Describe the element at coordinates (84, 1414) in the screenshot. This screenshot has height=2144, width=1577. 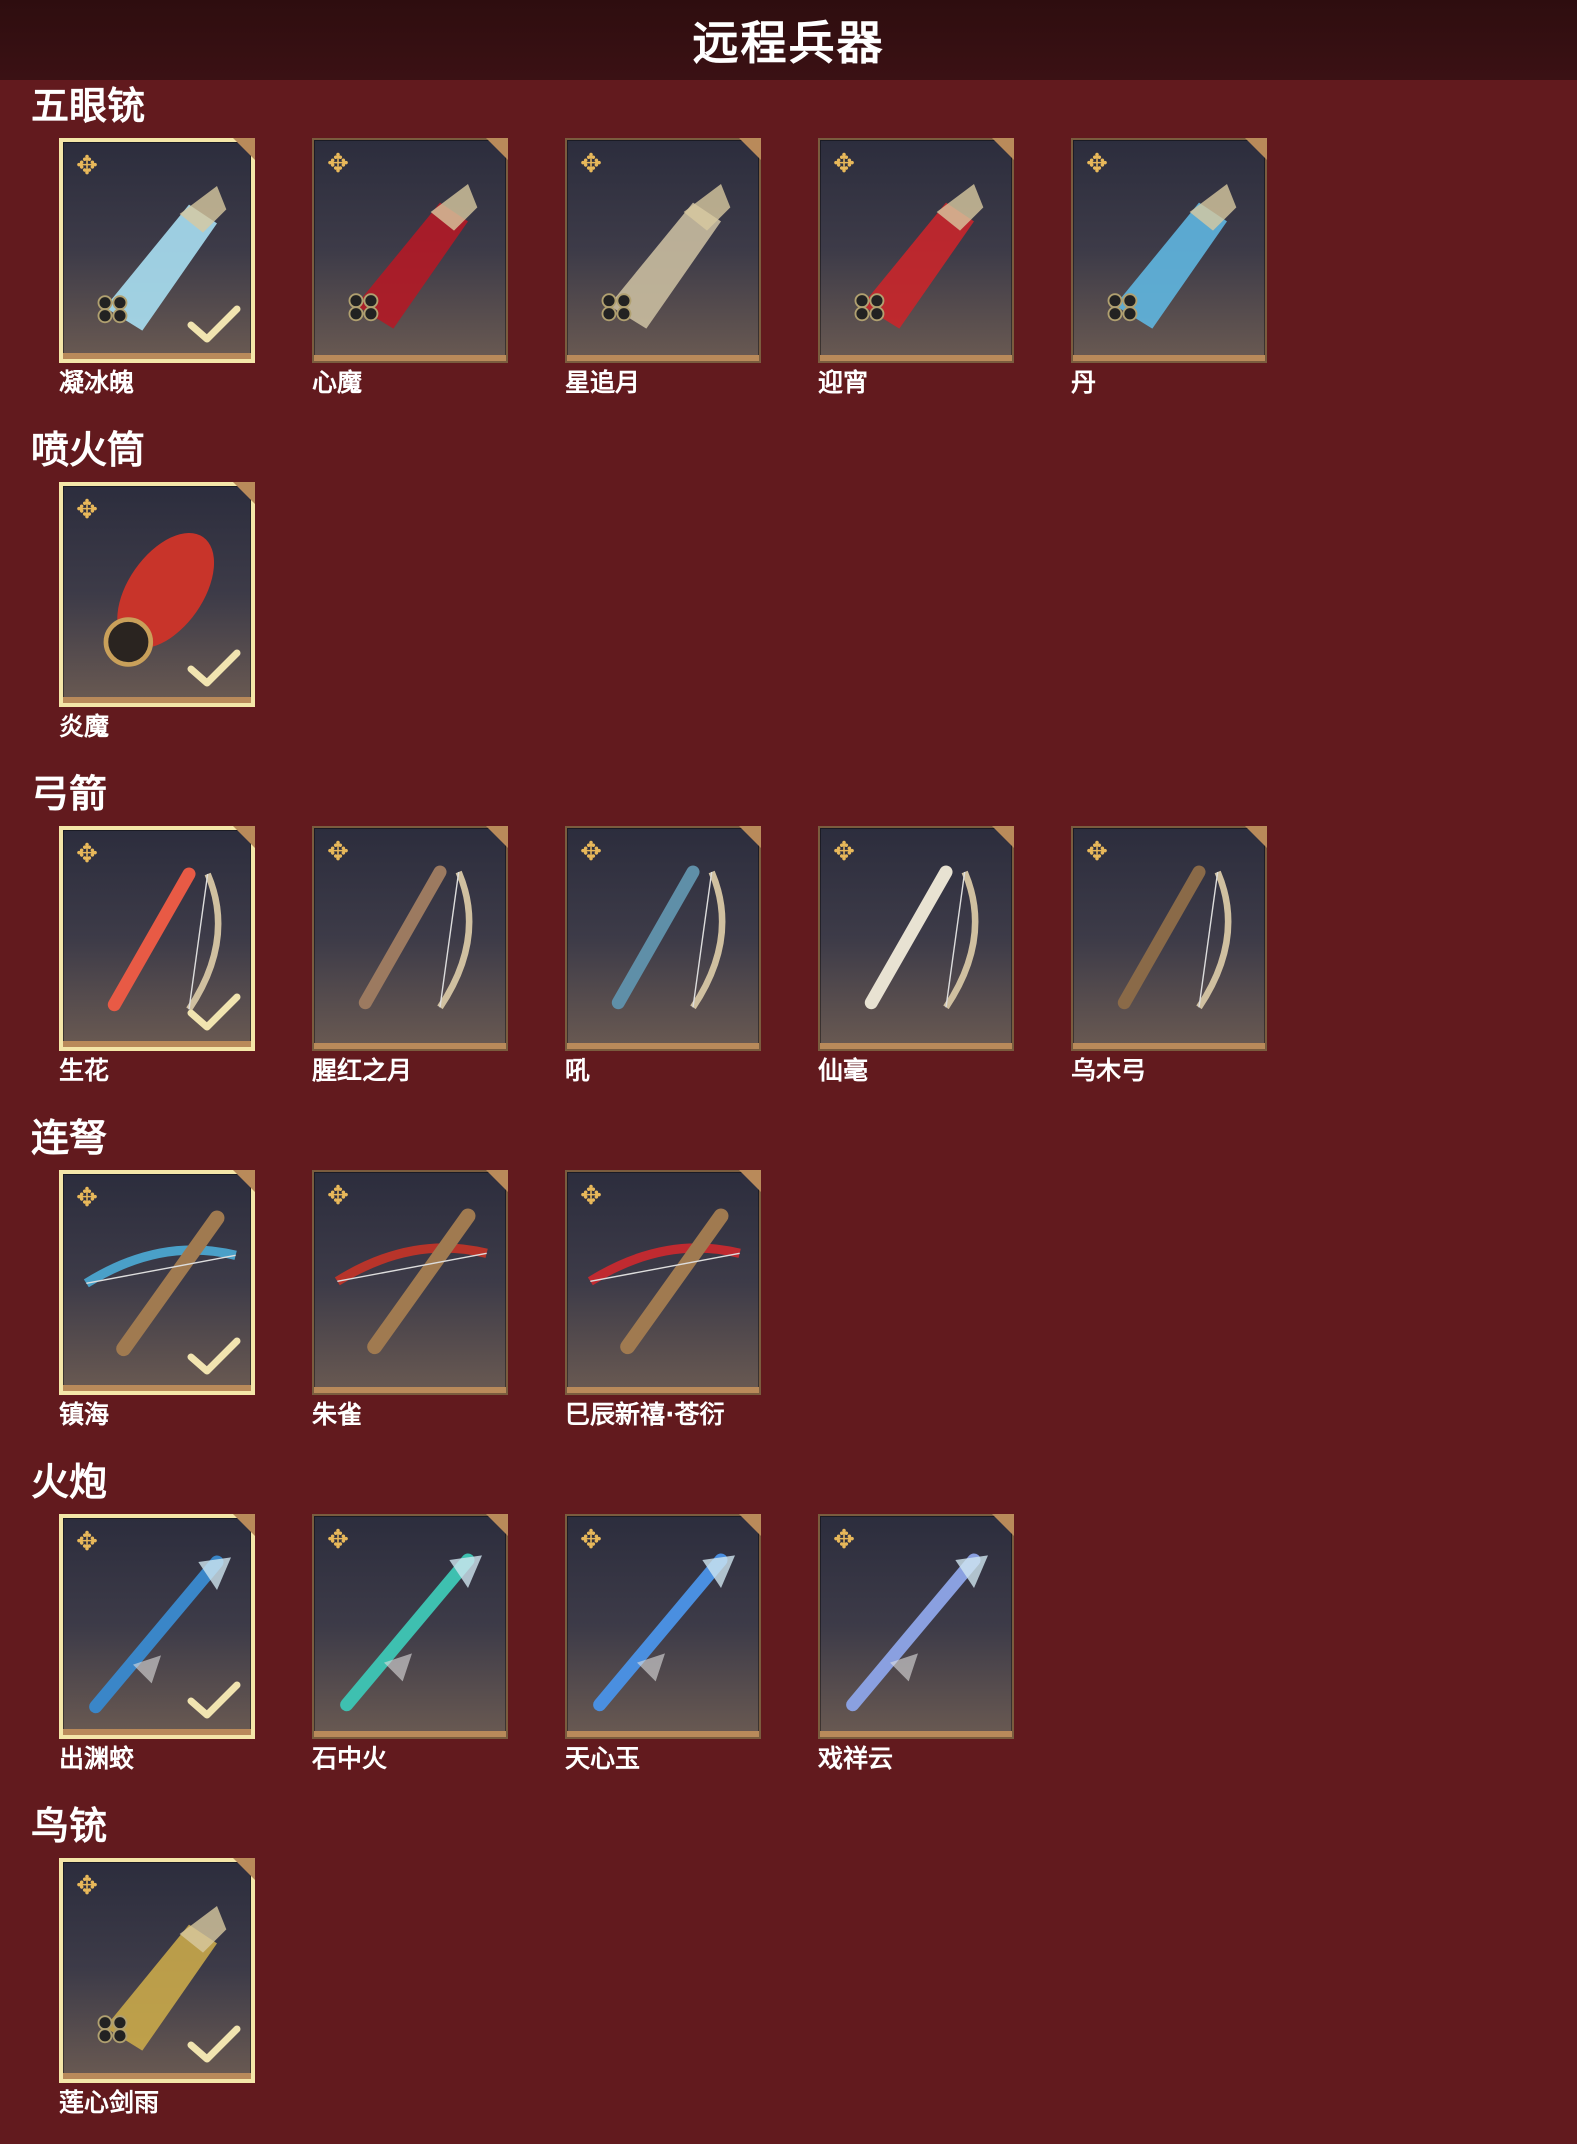
I see `weapon-skin-name: 镇海` at that location.